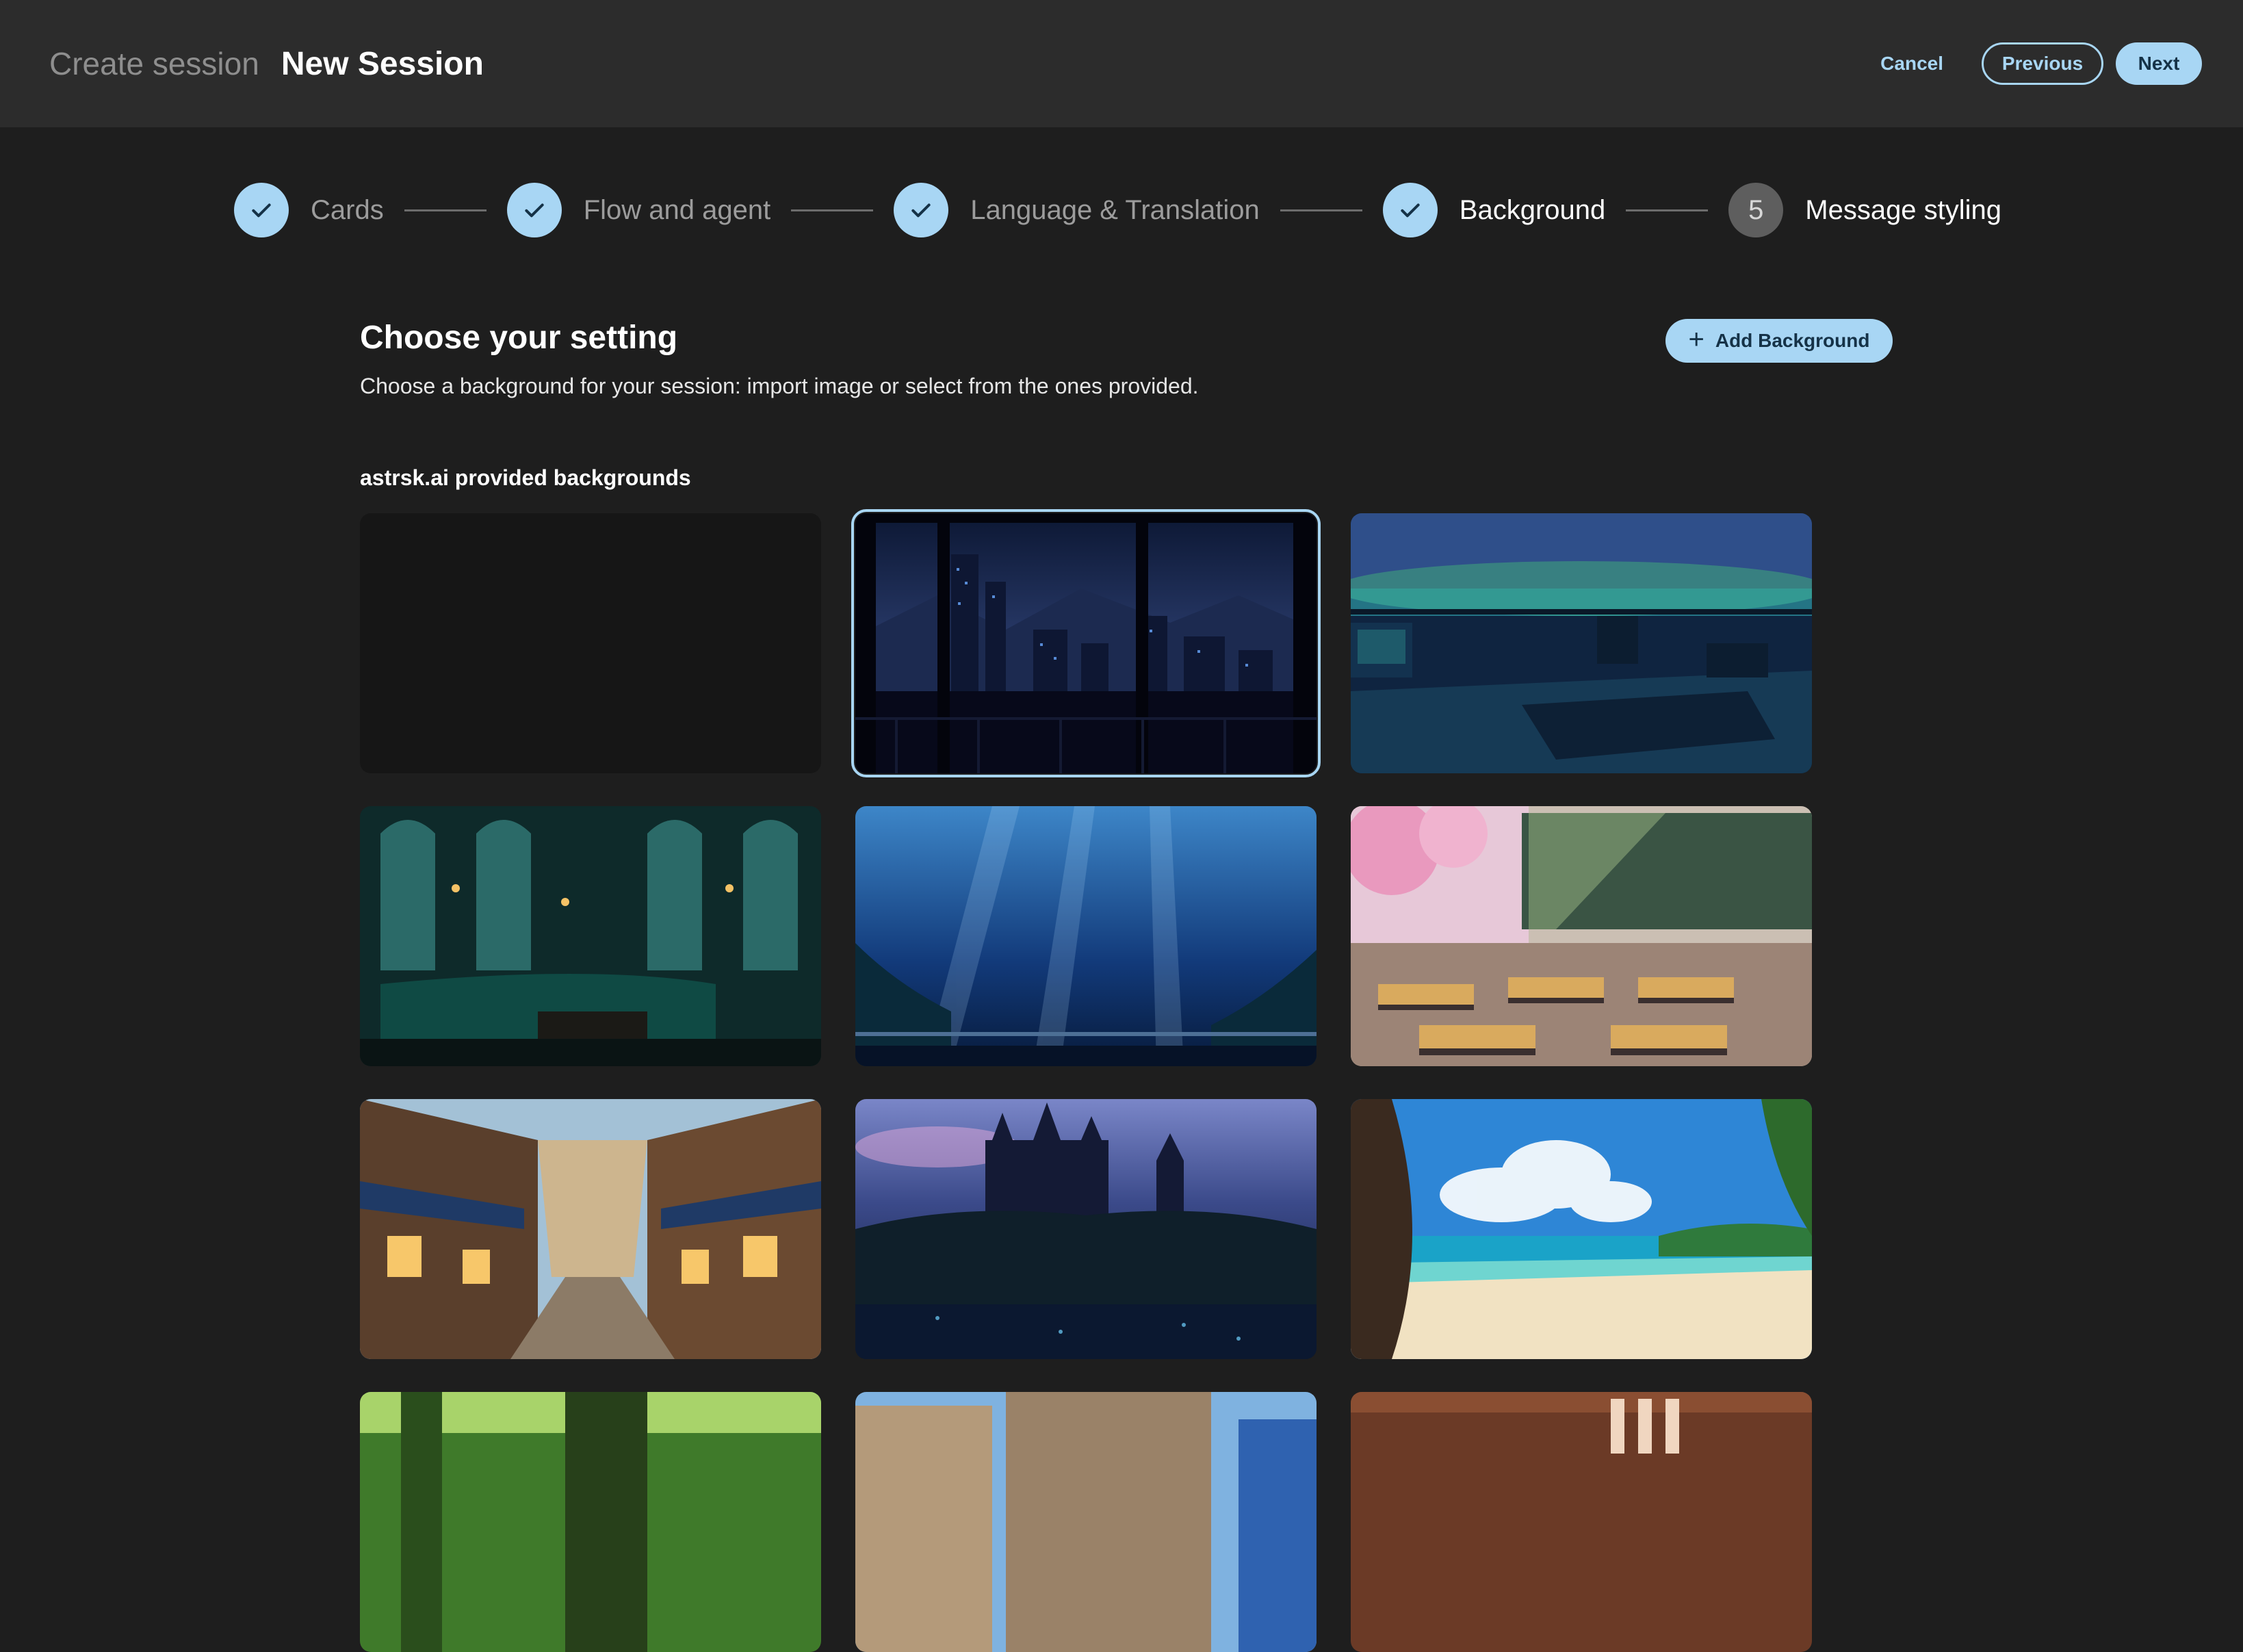 The image size is (2243, 1652). I want to click on step-label: Cards, so click(347, 209).